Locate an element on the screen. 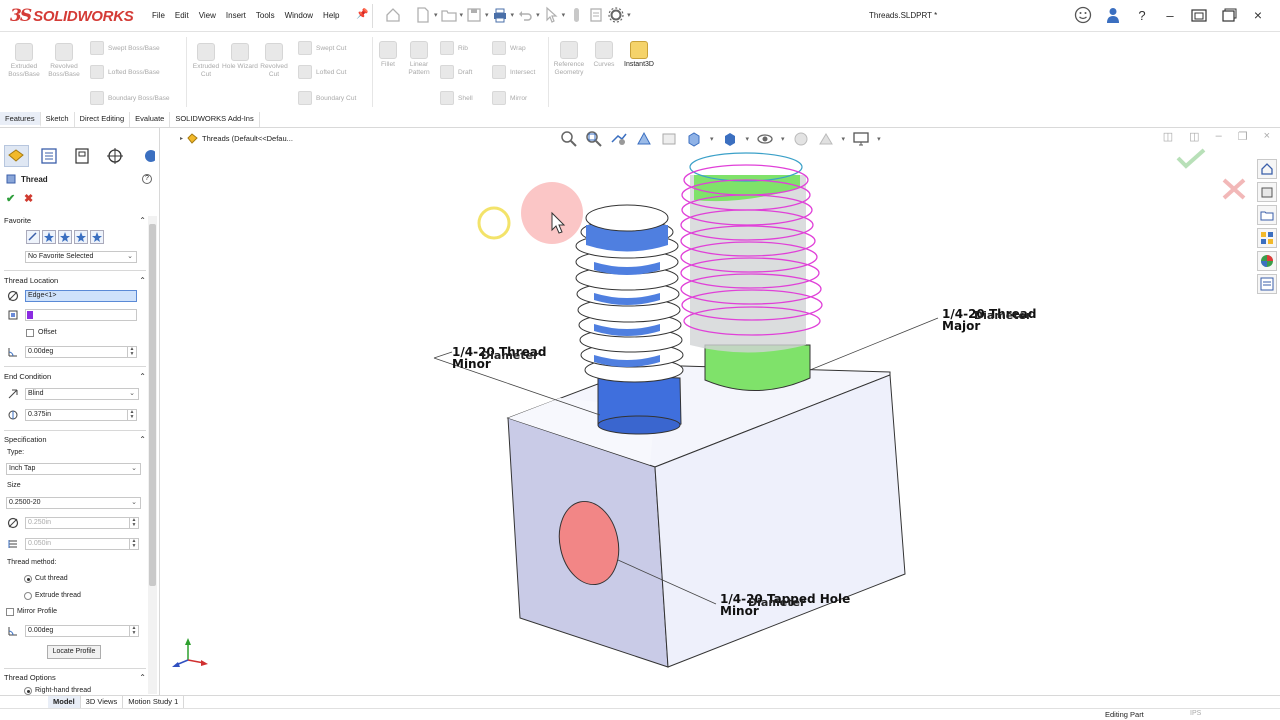  favorite-select: No Favorite Selected ⌄ is located at coordinates (81, 257).